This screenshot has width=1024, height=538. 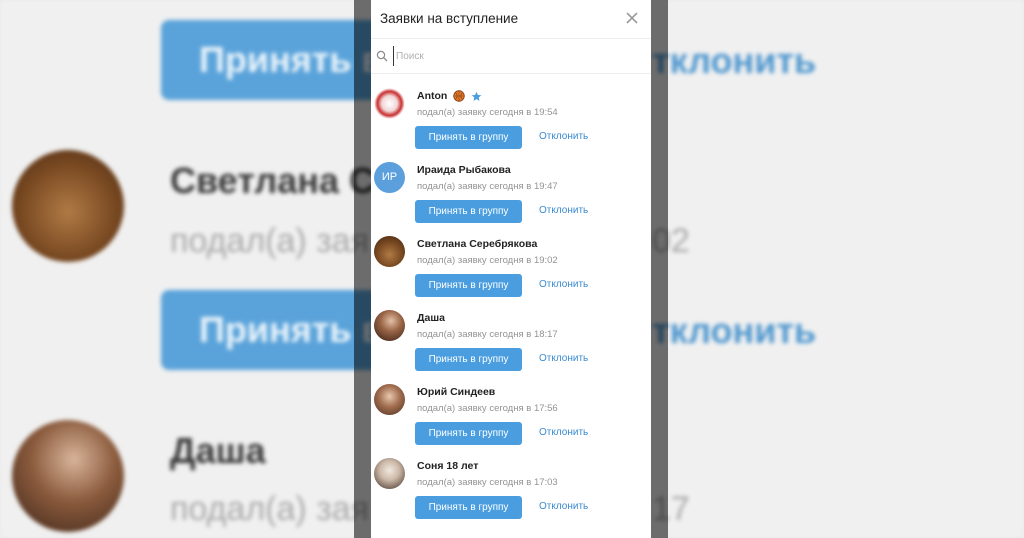 What do you see at coordinates (431, 318) in the screenshot?
I see `requester-name: Даша` at bounding box center [431, 318].